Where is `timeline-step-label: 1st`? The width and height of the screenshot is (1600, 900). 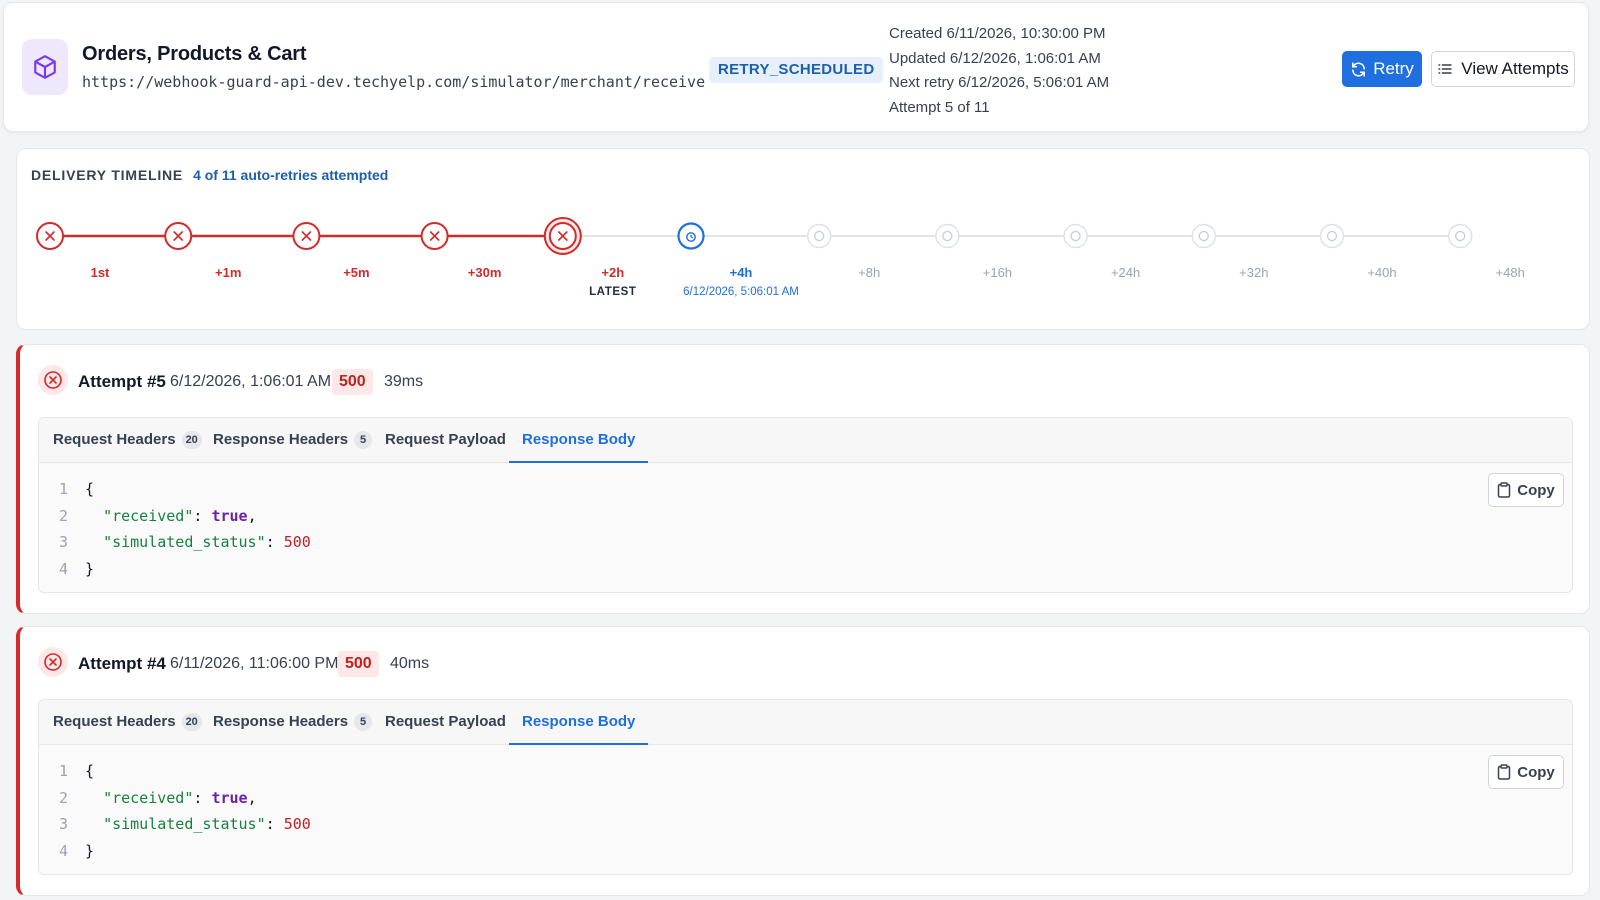
timeline-step-label: 1st is located at coordinates (100, 272).